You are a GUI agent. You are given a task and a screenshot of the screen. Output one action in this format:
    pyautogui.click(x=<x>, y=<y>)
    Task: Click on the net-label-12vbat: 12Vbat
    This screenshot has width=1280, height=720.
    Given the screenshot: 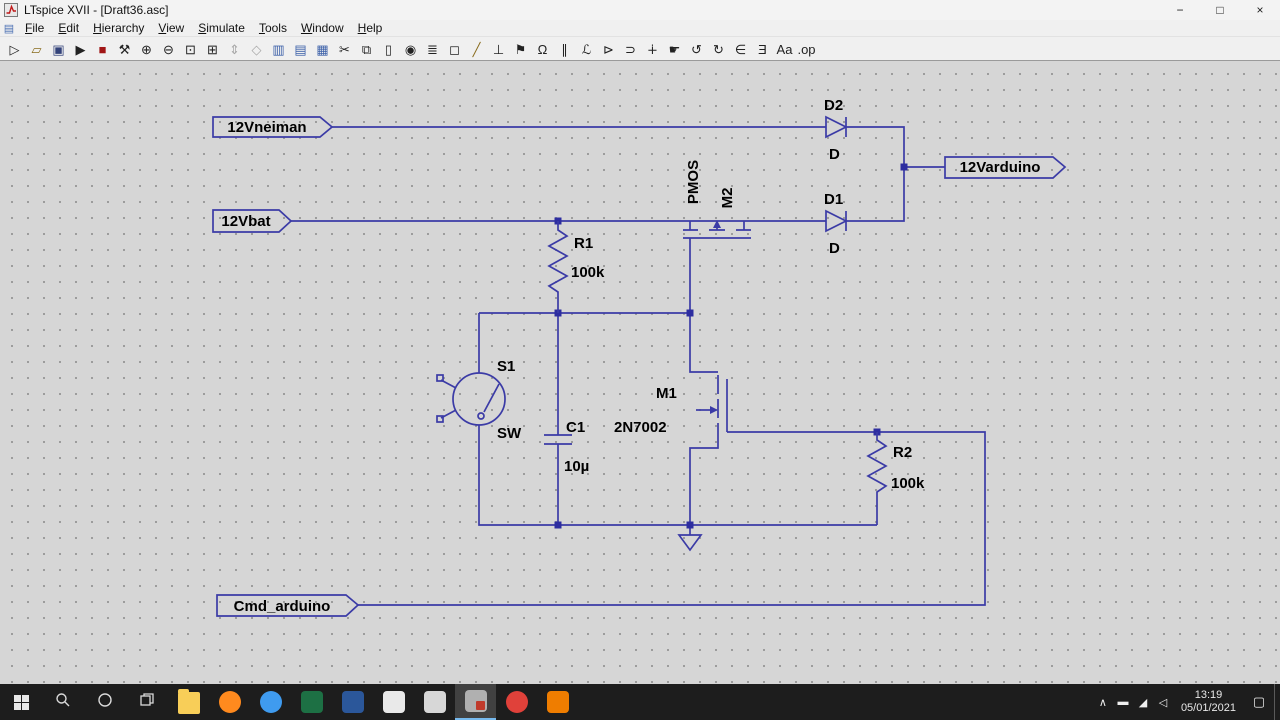 What is the action you would take?
    pyautogui.click(x=245, y=221)
    